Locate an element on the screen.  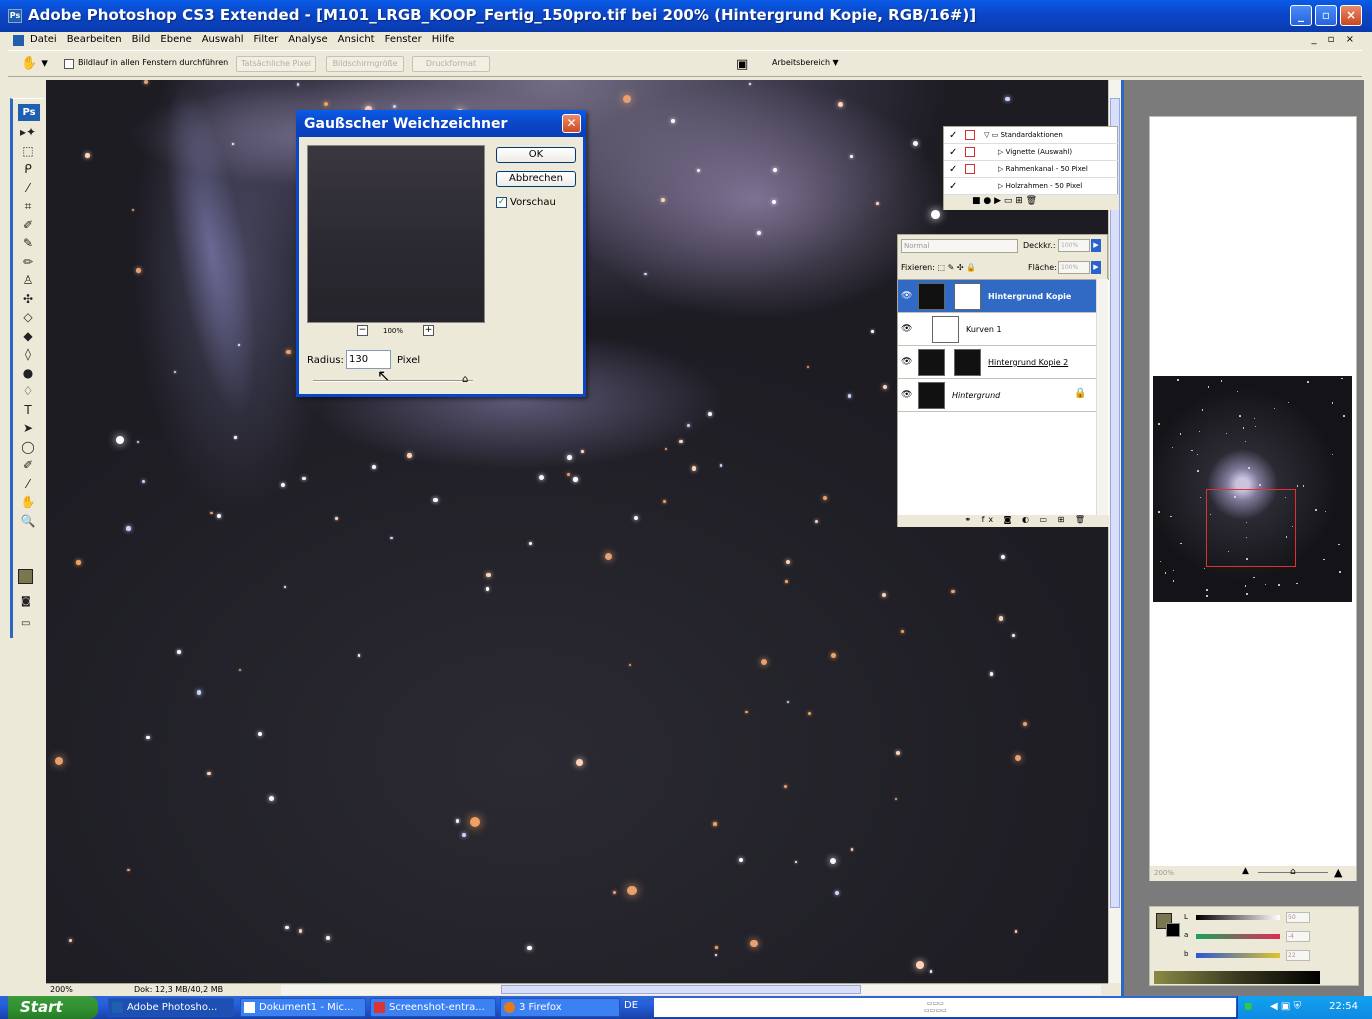
fill-input: 100% is located at coordinates (1074, 267).